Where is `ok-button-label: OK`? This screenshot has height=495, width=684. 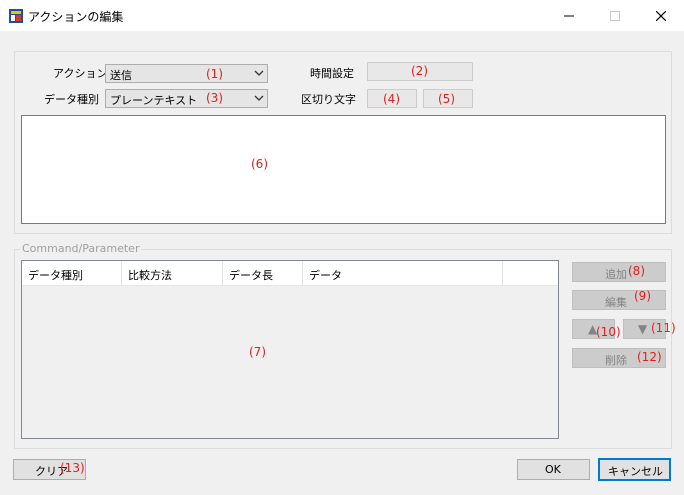 ok-button-label: OK is located at coordinates (553, 469).